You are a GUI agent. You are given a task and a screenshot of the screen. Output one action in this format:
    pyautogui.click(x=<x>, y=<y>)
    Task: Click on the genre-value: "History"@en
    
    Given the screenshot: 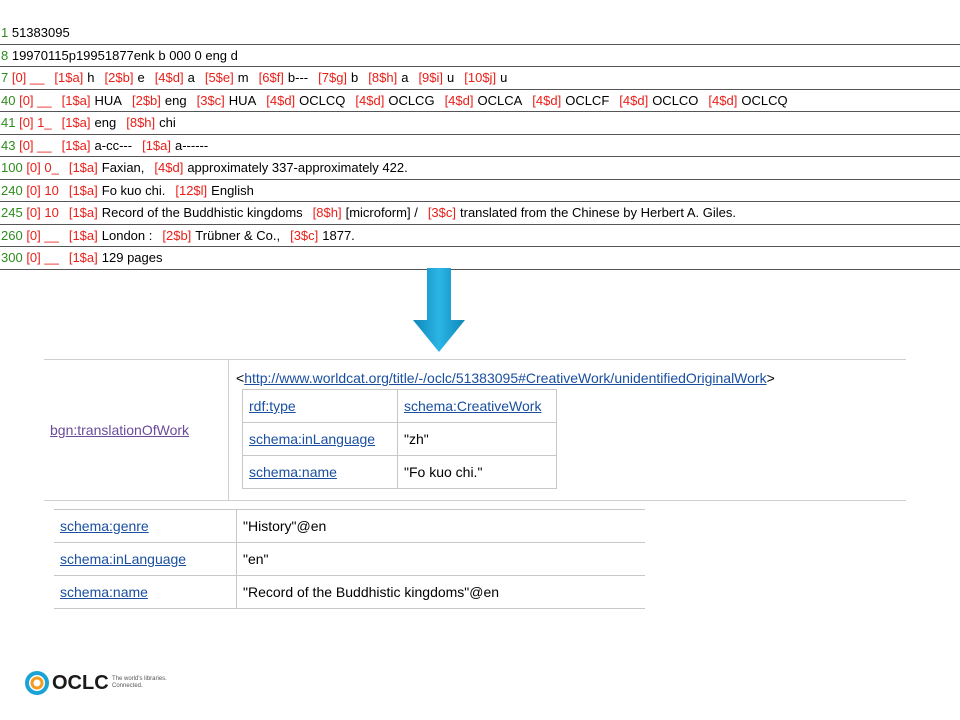 What is the action you would take?
    pyautogui.click(x=440, y=526)
    